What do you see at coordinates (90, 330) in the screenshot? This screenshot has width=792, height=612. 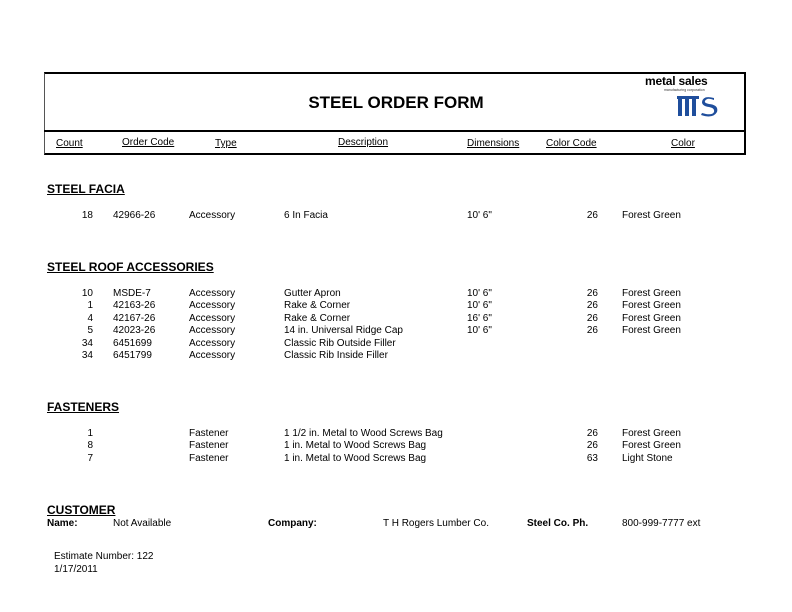 I see `cell-count: 5` at bounding box center [90, 330].